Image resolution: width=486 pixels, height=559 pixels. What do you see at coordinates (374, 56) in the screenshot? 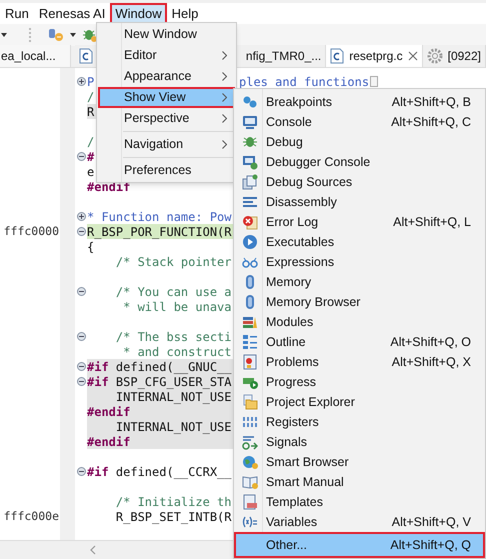
I see `editor-tab: resetprg.c` at bounding box center [374, 56].